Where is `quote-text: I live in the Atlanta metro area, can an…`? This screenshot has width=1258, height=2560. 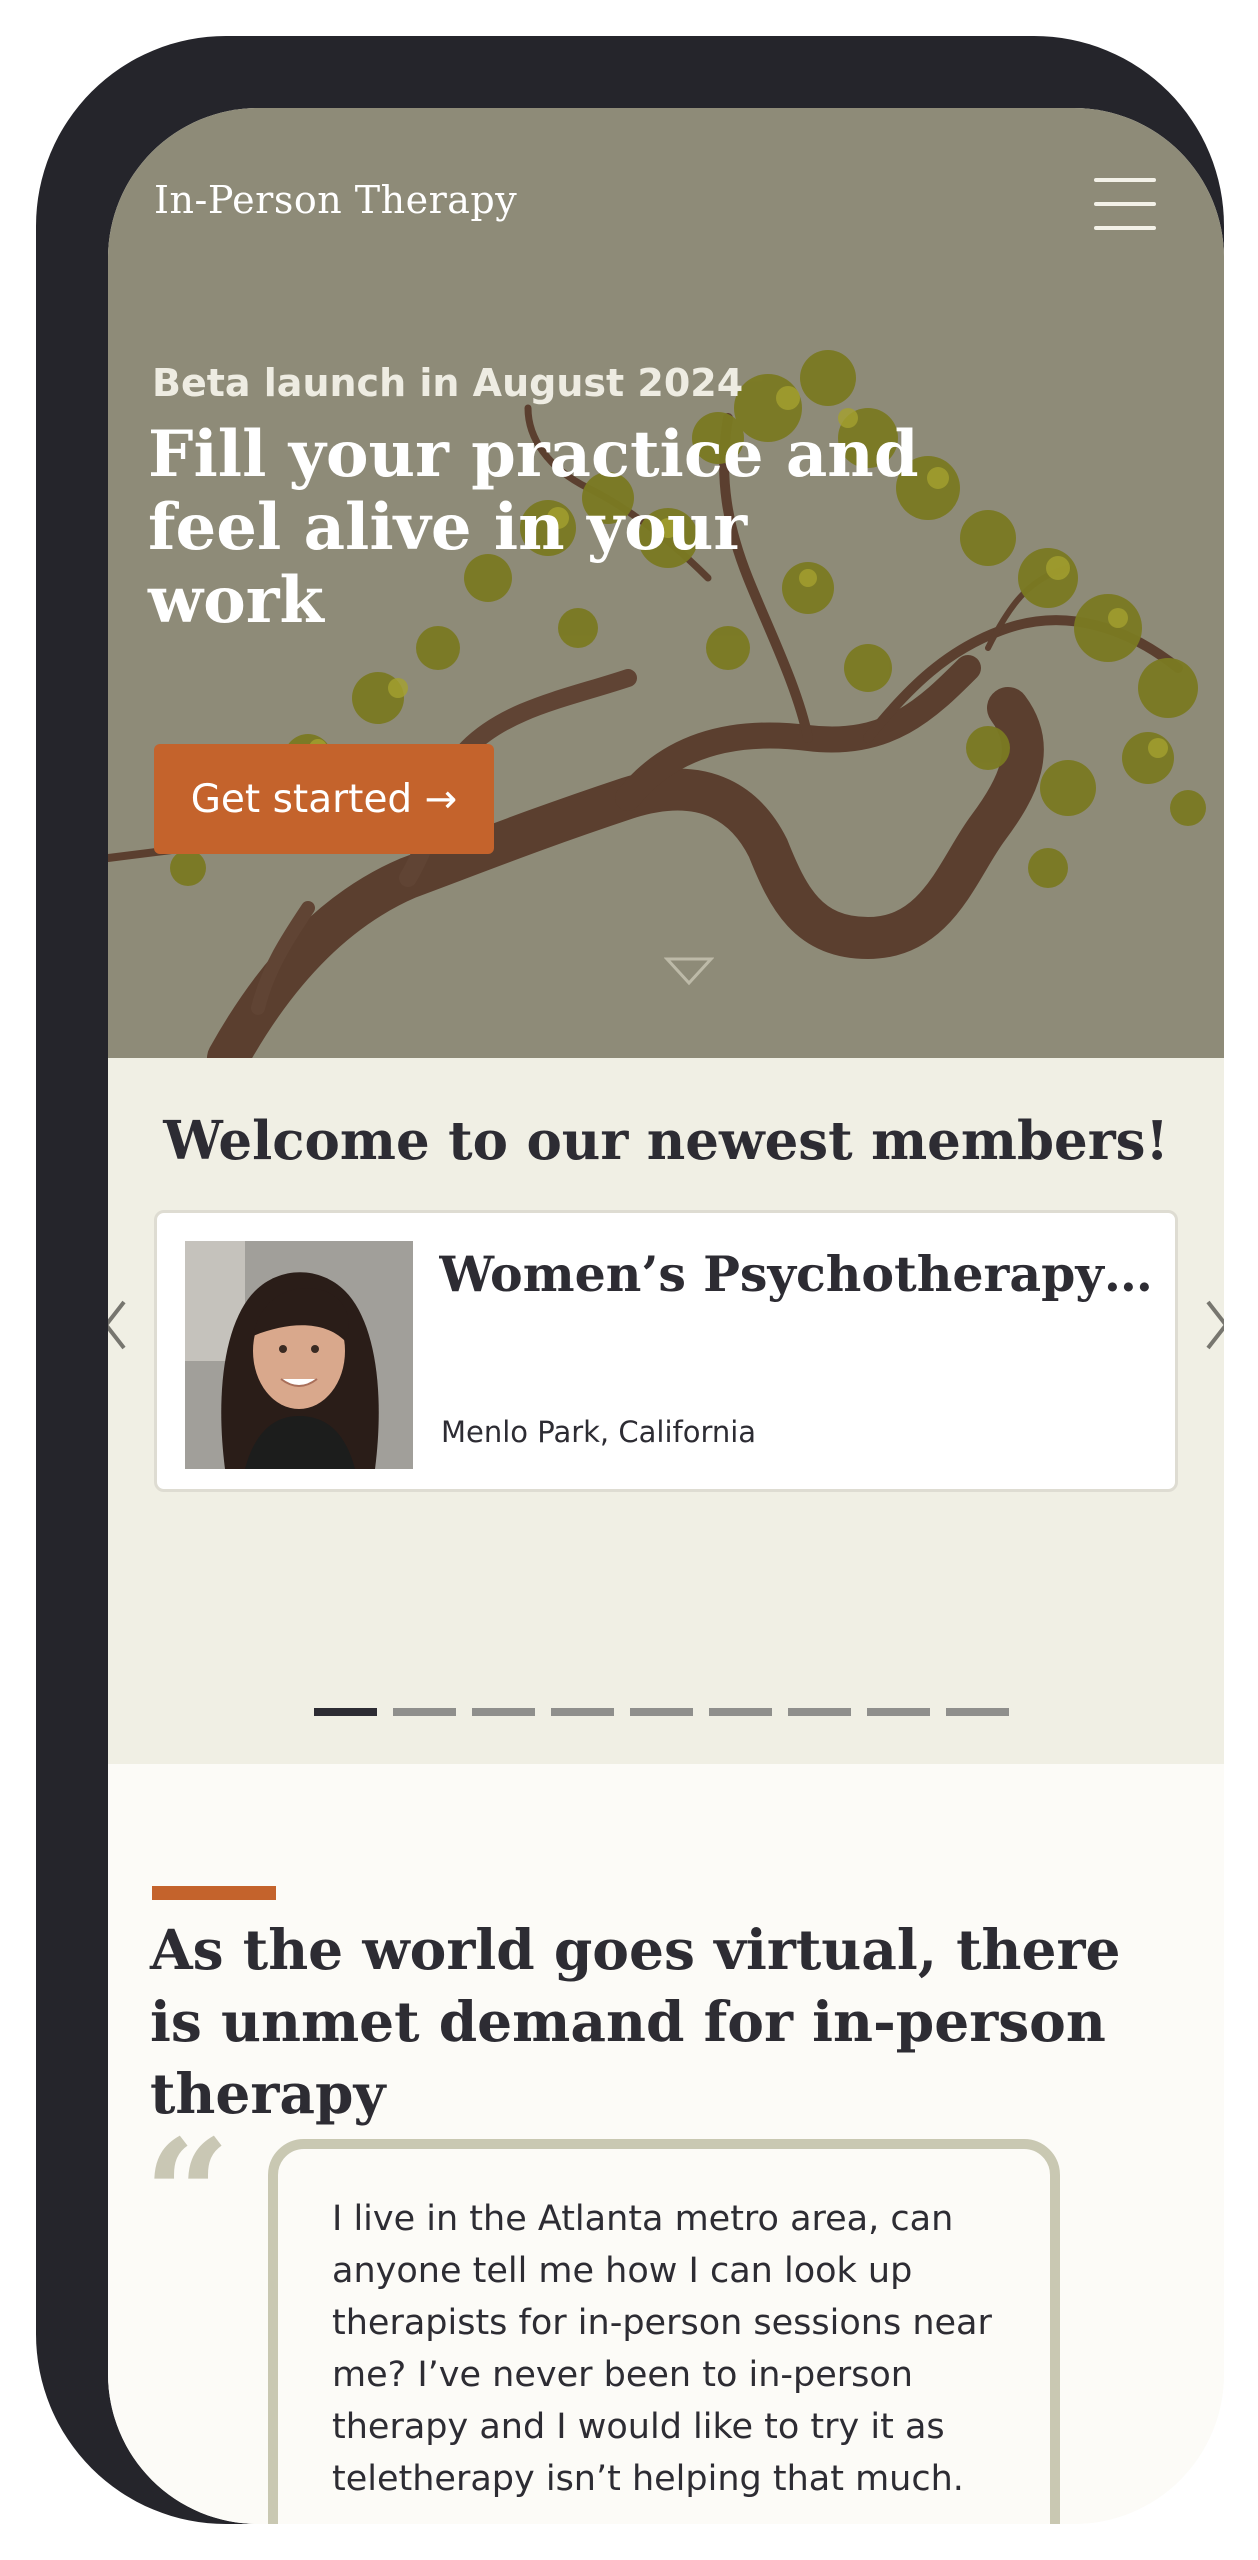 quote-text: I live in the Atlanta metro area, can an… is located at coordinates (662, 2349).